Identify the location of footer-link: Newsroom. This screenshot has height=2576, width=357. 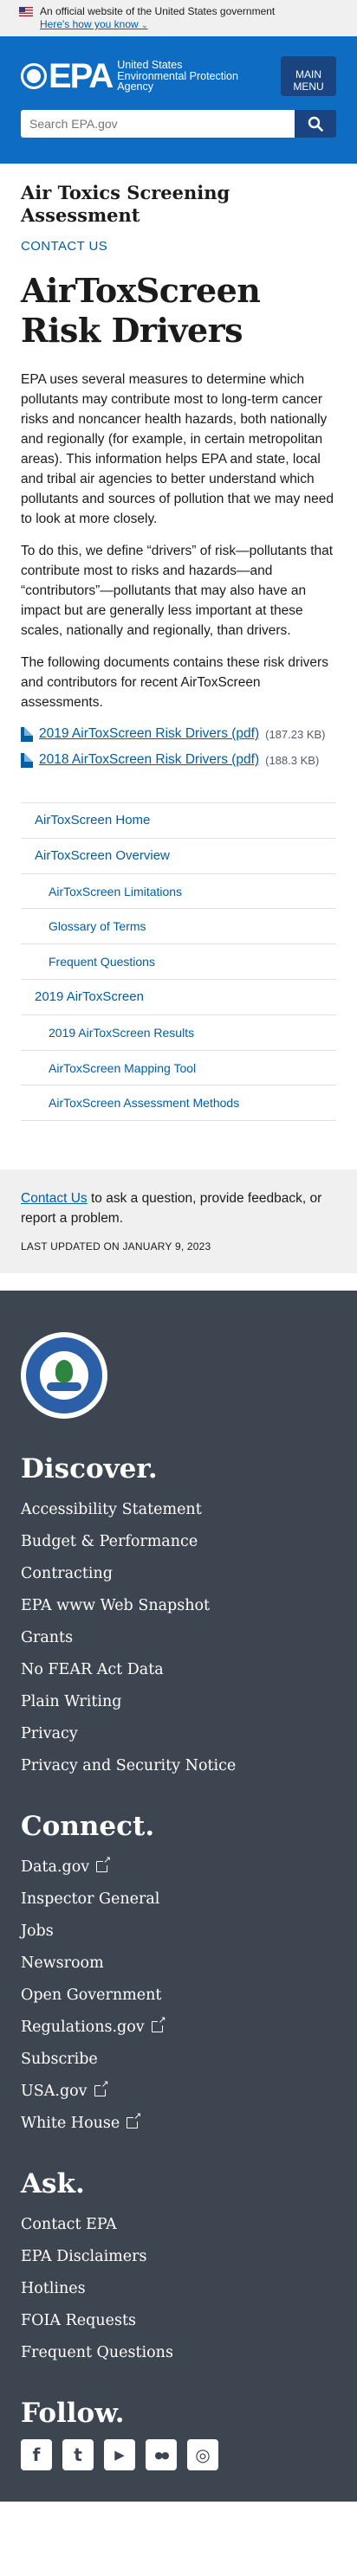
(178, 1963).